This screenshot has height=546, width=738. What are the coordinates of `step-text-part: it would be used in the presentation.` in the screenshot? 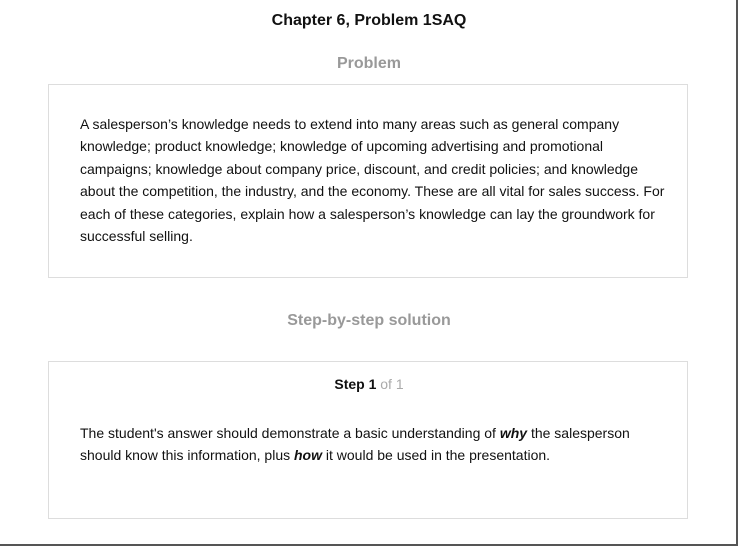 It's located at (436, 455).